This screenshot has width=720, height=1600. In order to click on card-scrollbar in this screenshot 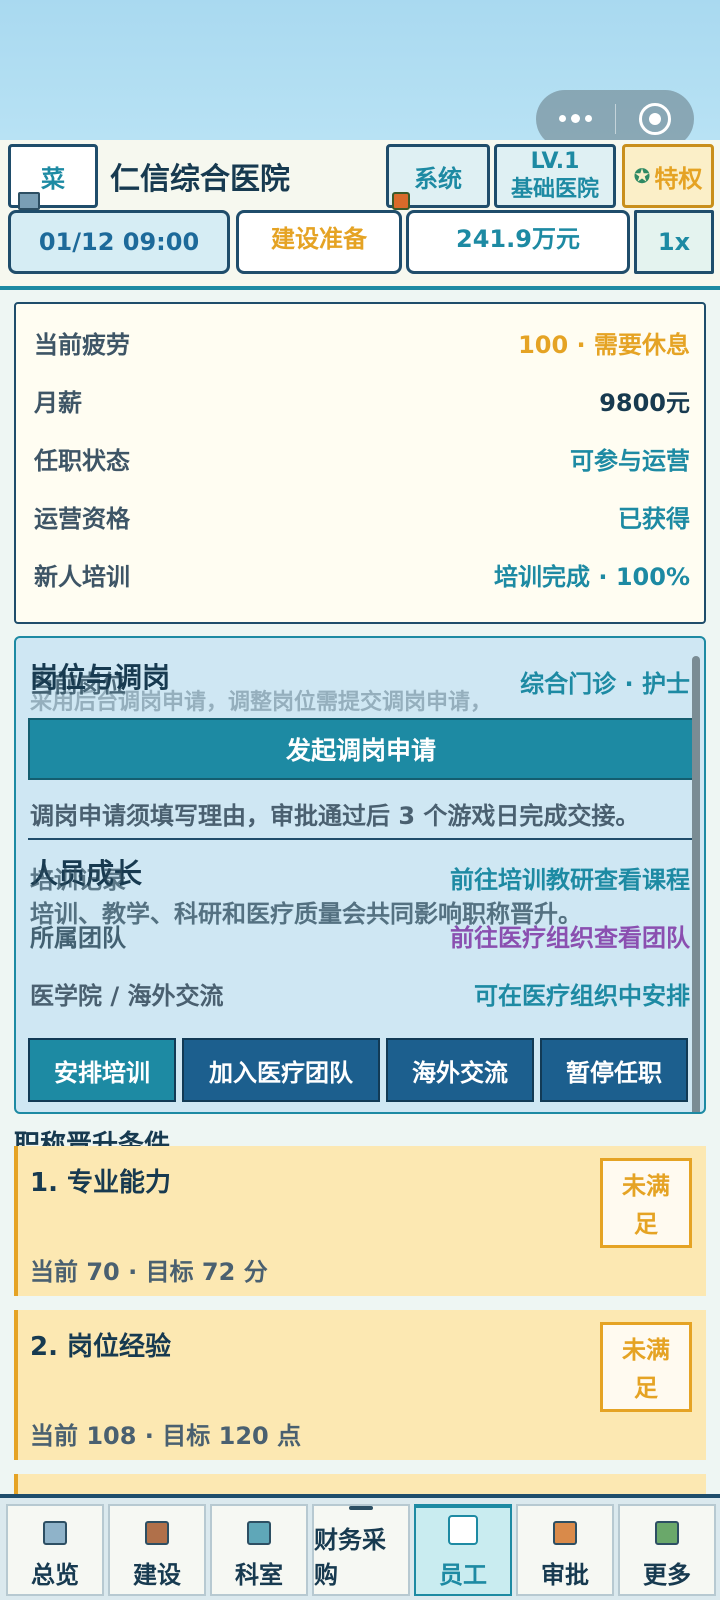, I will do `click(696, 884)`.